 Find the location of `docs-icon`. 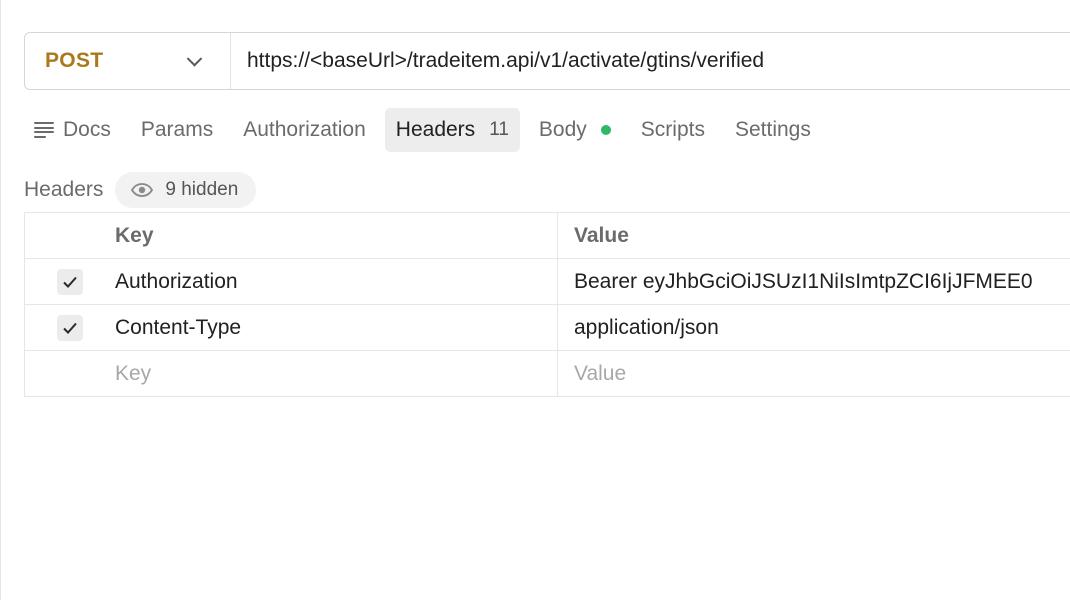

docs-icon is located at coordinates (44, 130).